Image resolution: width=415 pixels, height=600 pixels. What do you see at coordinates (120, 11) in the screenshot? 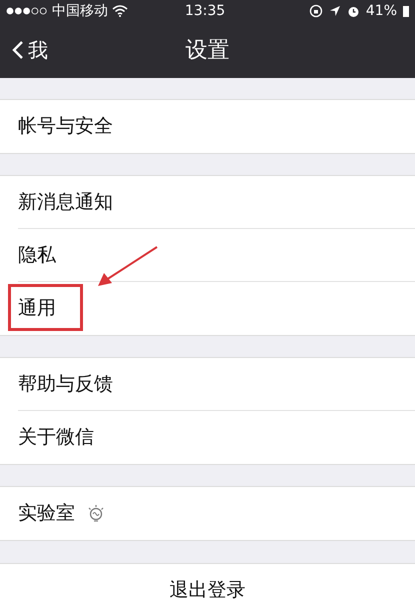
I see `wifi-icon` at bounding box center [120, 11].